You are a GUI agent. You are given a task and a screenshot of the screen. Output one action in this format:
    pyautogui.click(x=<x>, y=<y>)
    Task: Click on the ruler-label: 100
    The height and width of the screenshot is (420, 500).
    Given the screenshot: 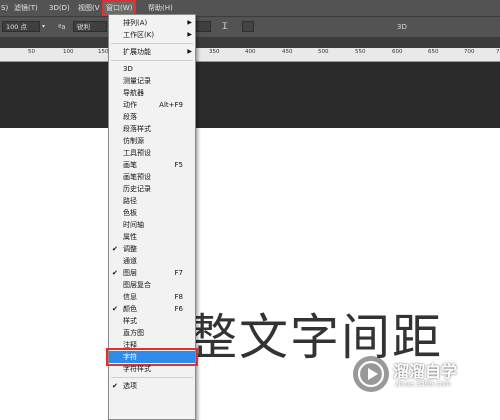 What is the action you would take?
    pyautogui.click(x=68, y=52)
    